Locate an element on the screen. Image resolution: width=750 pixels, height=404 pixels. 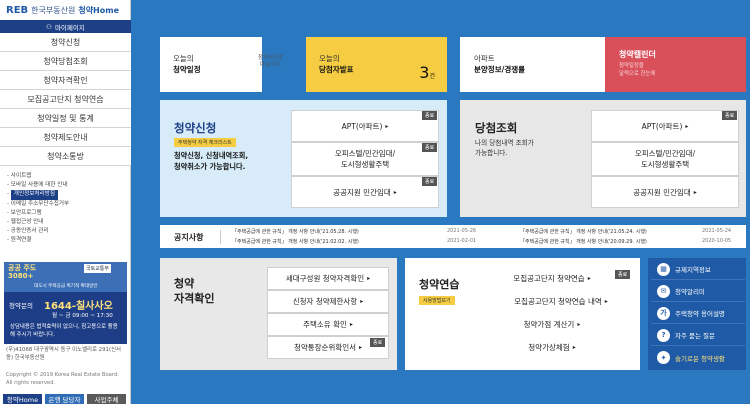
winner-title: 당첨조회 is located at coordinates (496, 128).